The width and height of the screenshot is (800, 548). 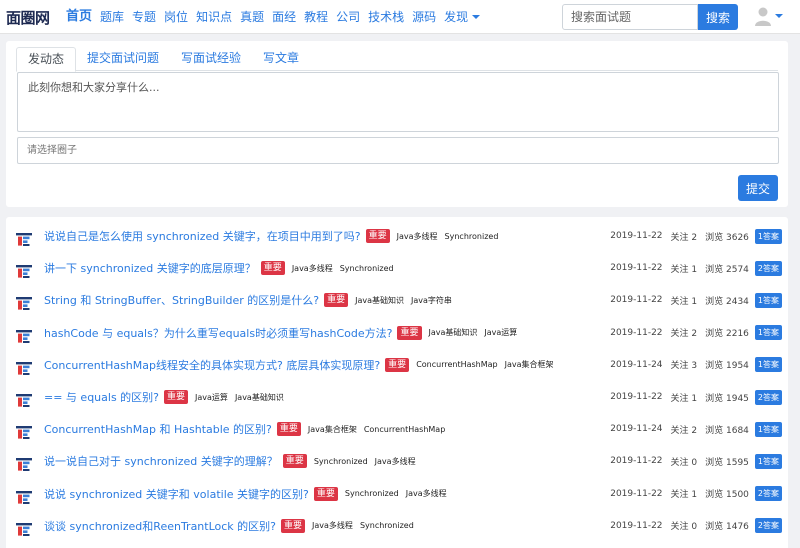 I want to click on tab-write-article: 写文章, so click(x=281, y=59).